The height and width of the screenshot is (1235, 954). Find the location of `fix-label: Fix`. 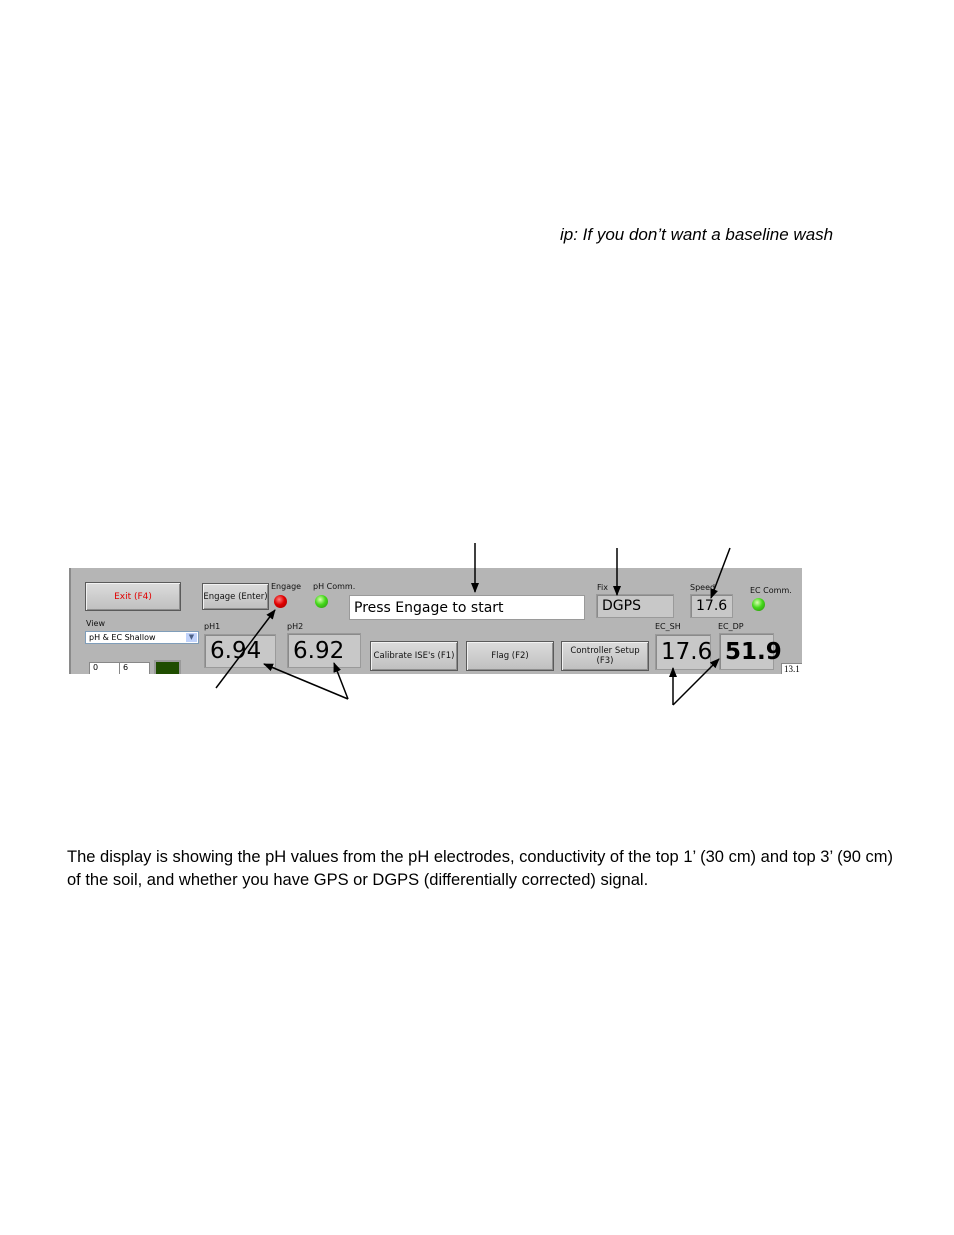

fix-label: Fix is located at coordinates (602, 587).